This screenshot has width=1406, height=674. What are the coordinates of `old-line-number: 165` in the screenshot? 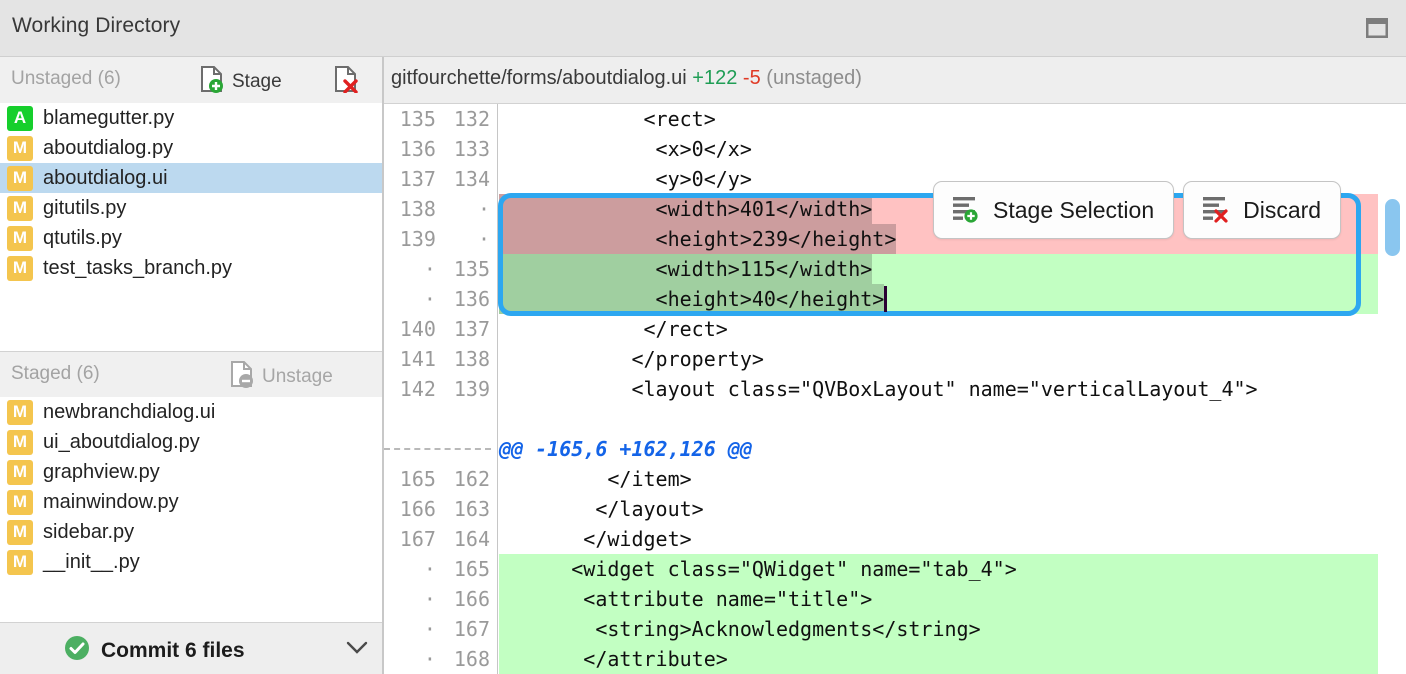 It's located at (417, 479).